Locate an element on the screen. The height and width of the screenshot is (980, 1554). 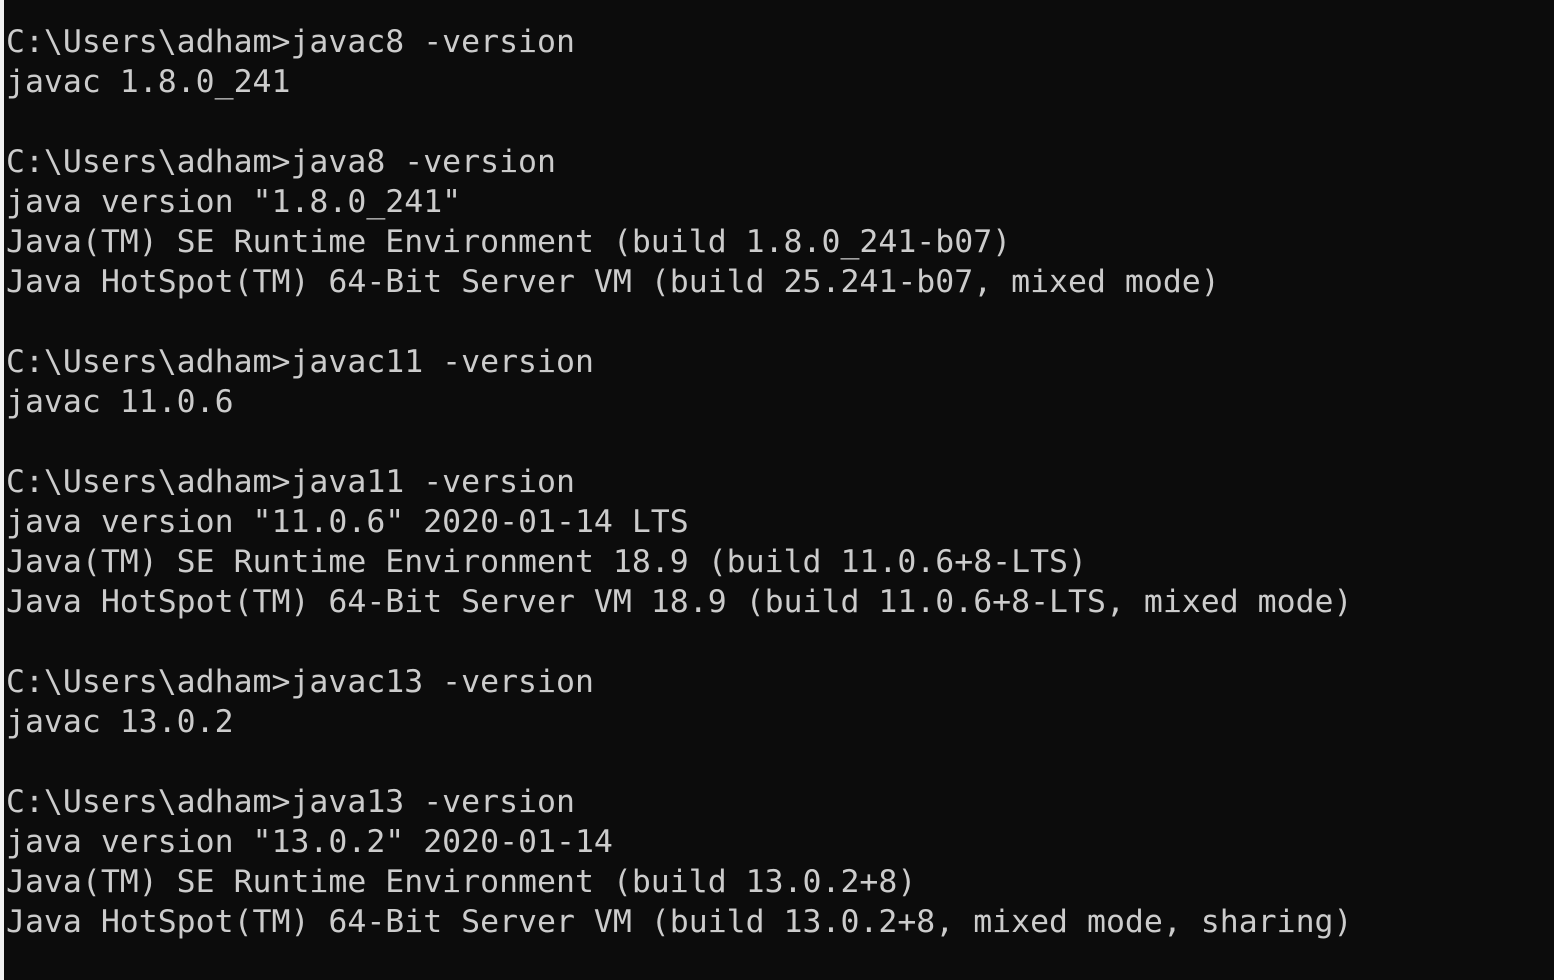
window-edge is located at coordinates (2, 490).